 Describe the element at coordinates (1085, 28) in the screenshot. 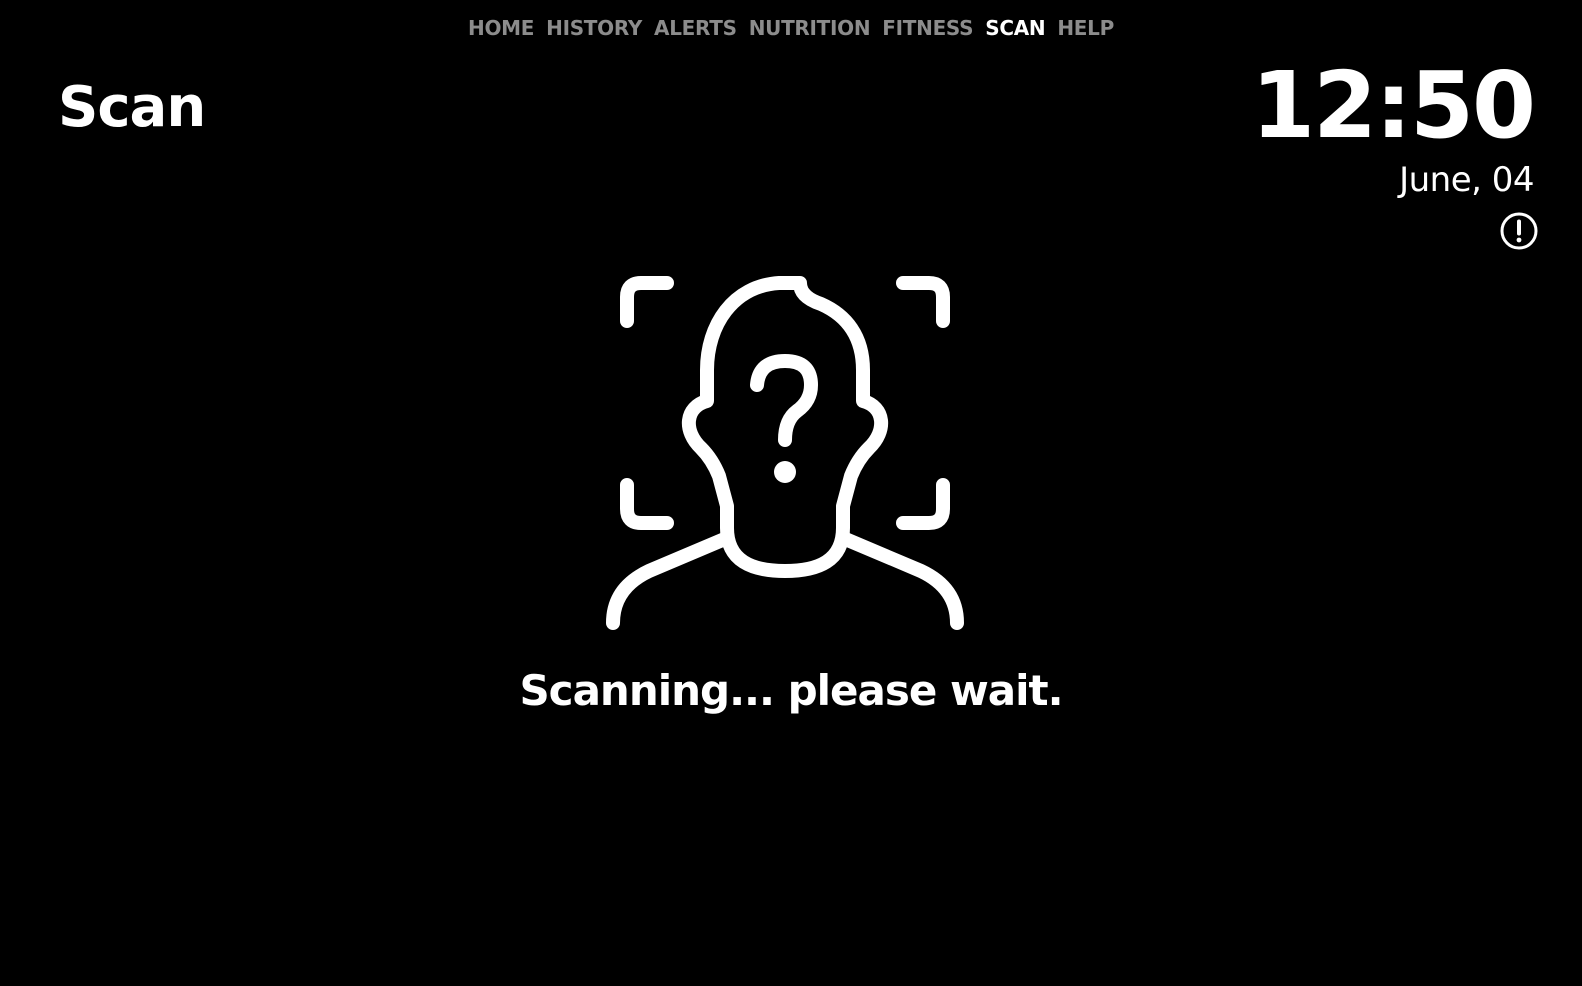

I see `nav-item-help: HELP` at that location.